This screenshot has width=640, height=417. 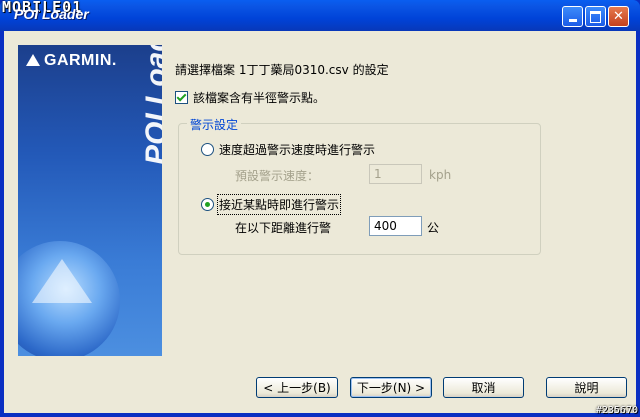 I want to click on cancel-button: 取消, so click(x=483, y=387).